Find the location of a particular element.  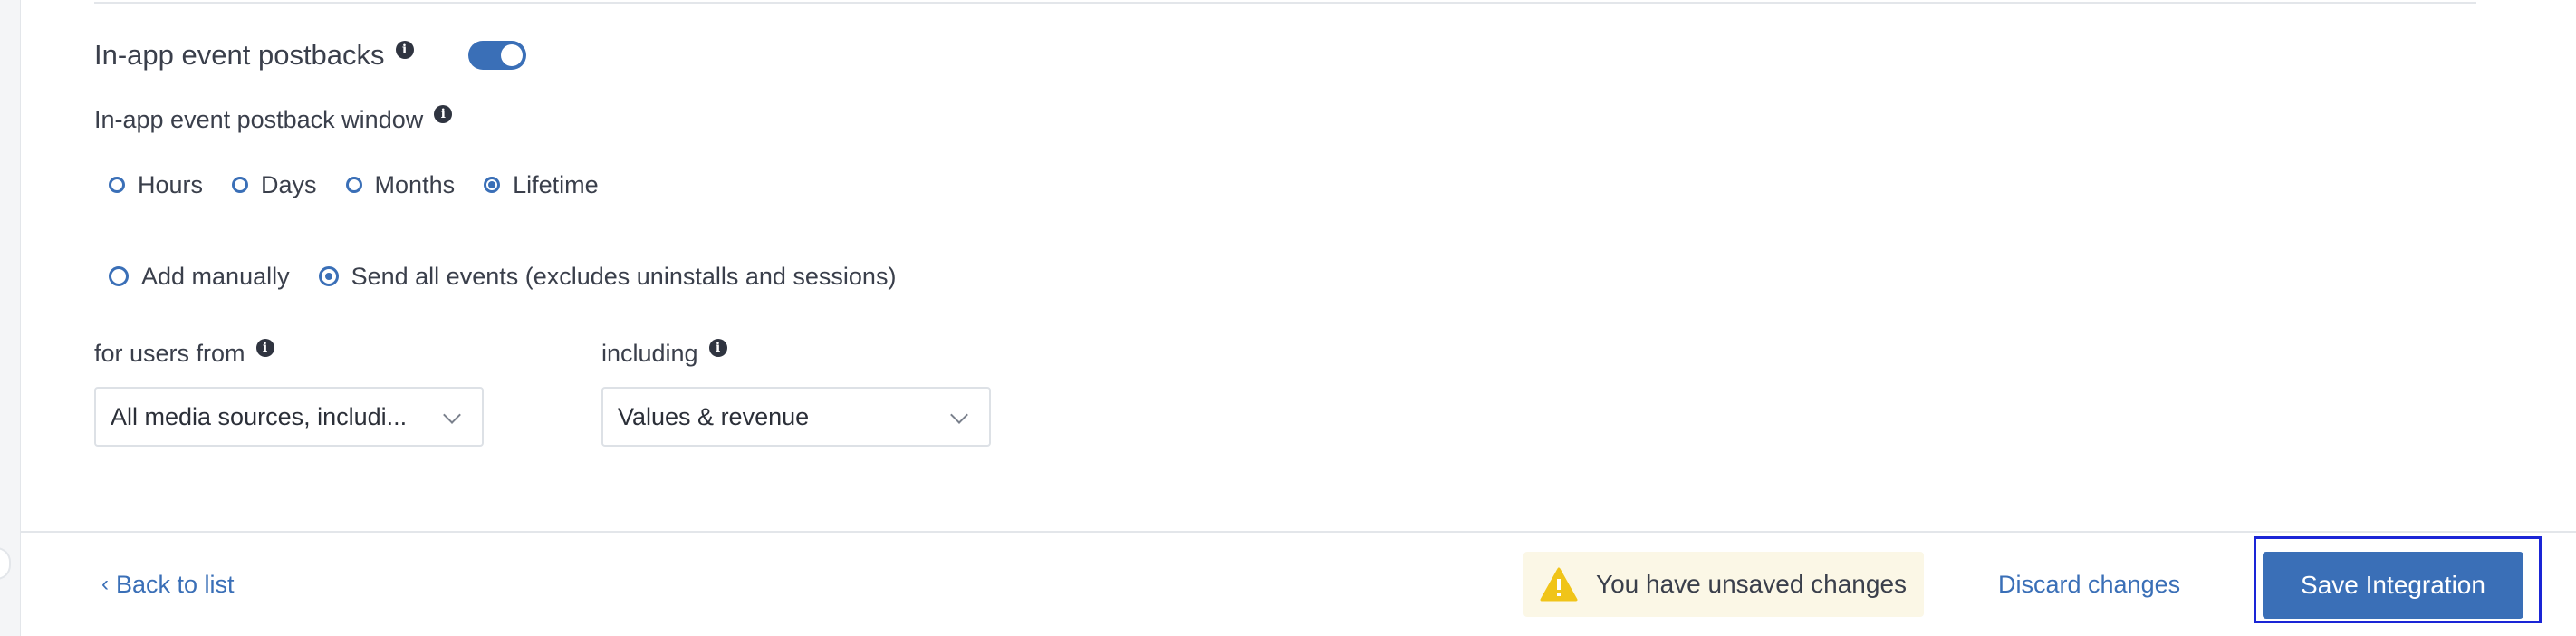

side-panel-handle is located at coordinates (5, 564).